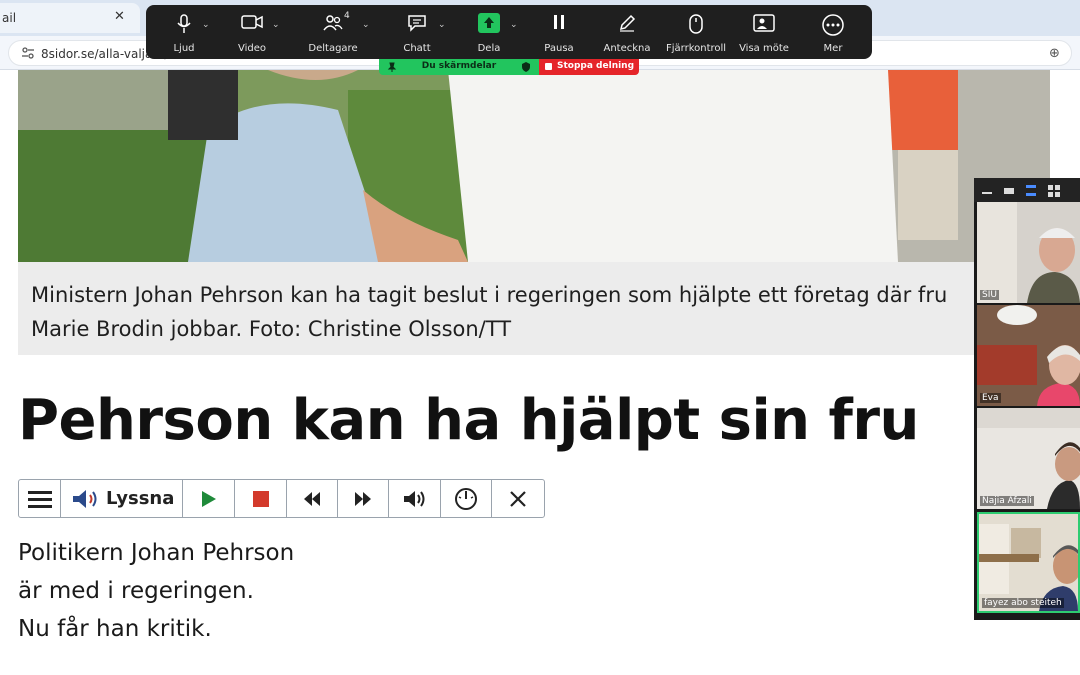 This screenshot has height=675, width=1080. What do you see at coordinates (1028, 562) in the screenshot?
I see `participant-tile-active-speaker: fayez abo steiteh` at bounding box center [1028, 562].